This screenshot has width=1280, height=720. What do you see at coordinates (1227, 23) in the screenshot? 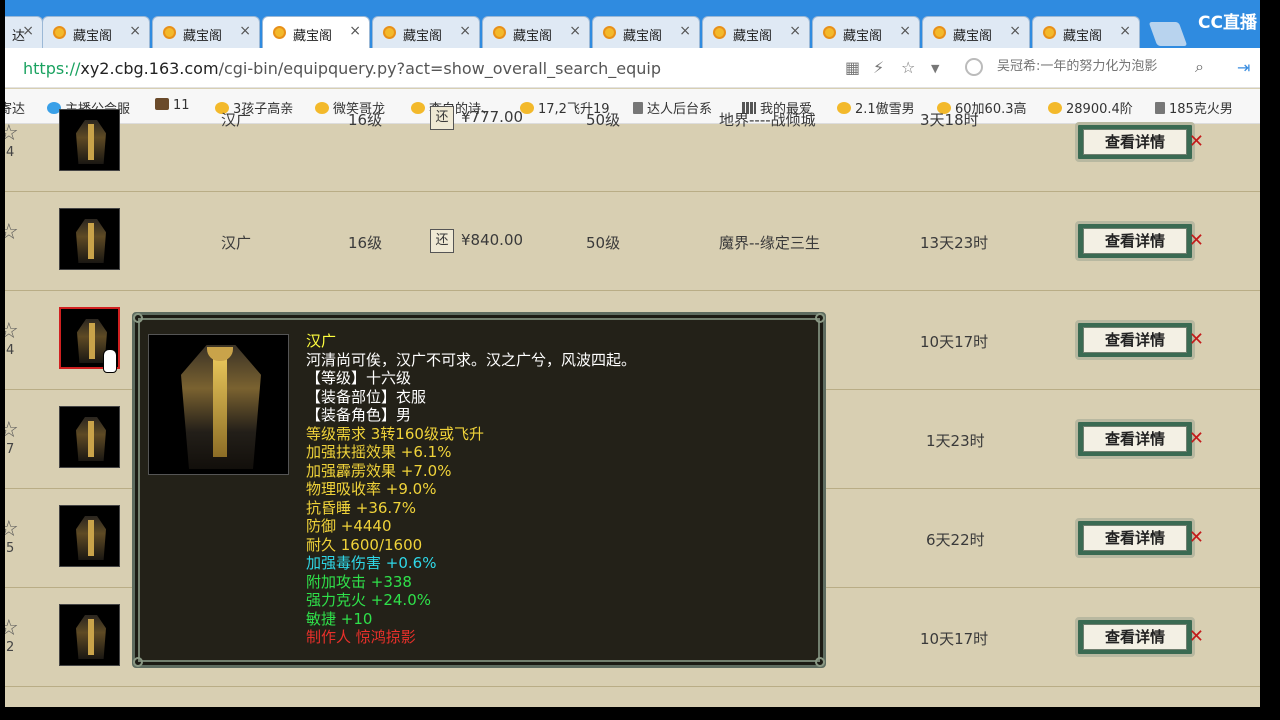
I see `cc-live-logo: CC直播` at bounding box center [1227, 23].